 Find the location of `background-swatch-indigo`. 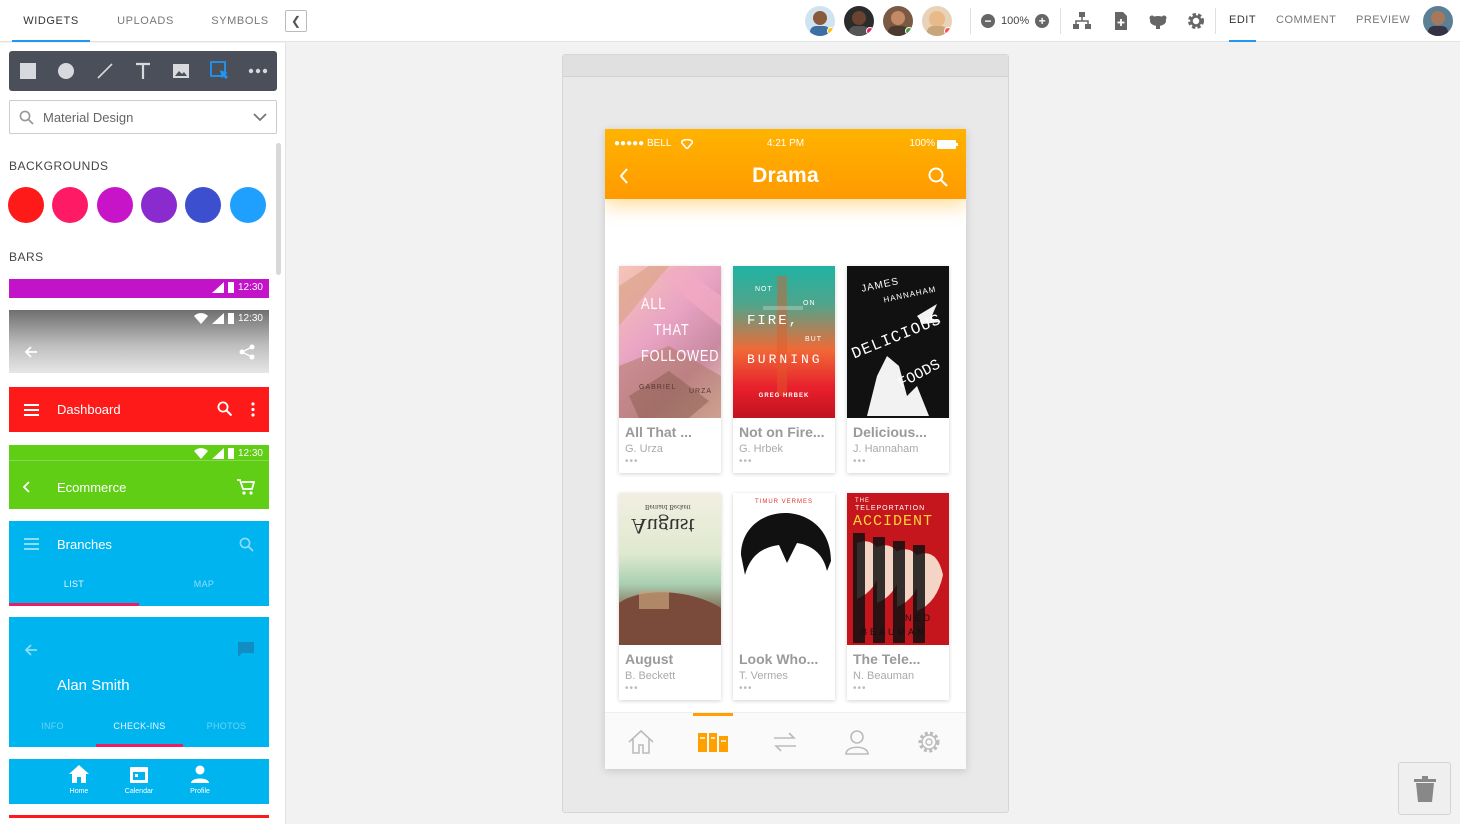

background-swatch-indigo is located at coordinates (203, 205).